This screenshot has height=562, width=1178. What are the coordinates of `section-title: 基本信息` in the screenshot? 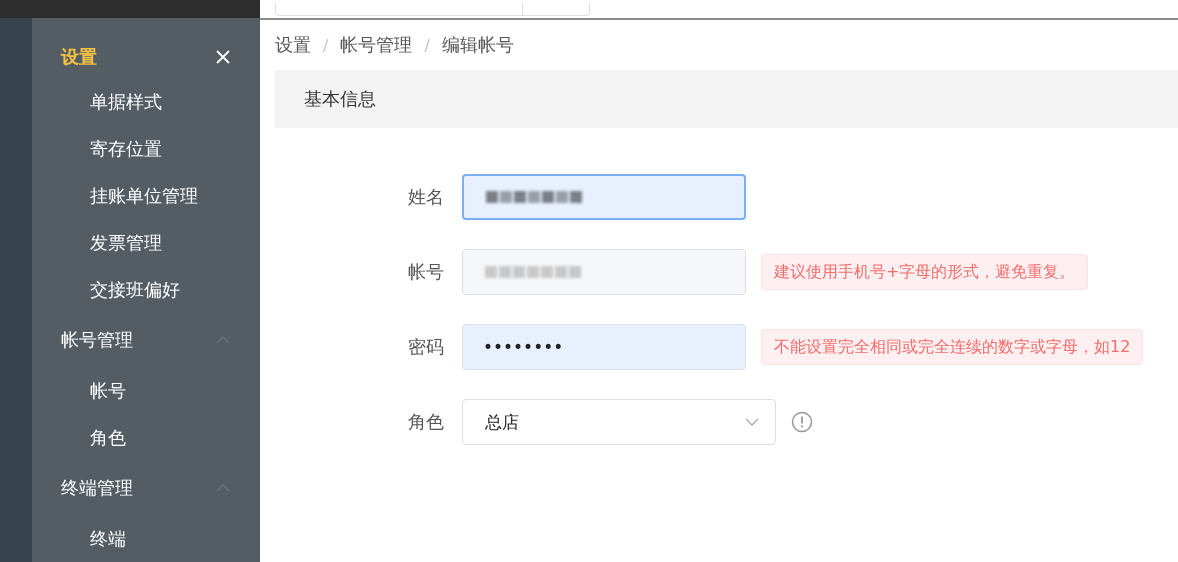 It's located at (340, 99).